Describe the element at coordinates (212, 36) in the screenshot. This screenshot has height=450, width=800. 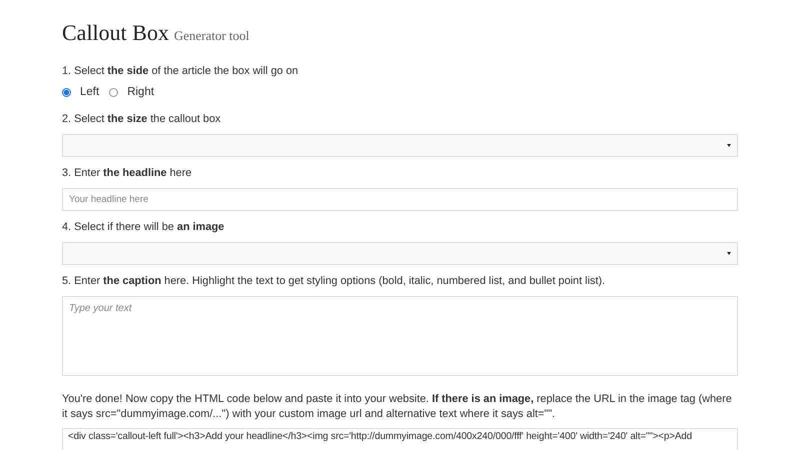
I see `page-subtitle: Generator tool` at that location.